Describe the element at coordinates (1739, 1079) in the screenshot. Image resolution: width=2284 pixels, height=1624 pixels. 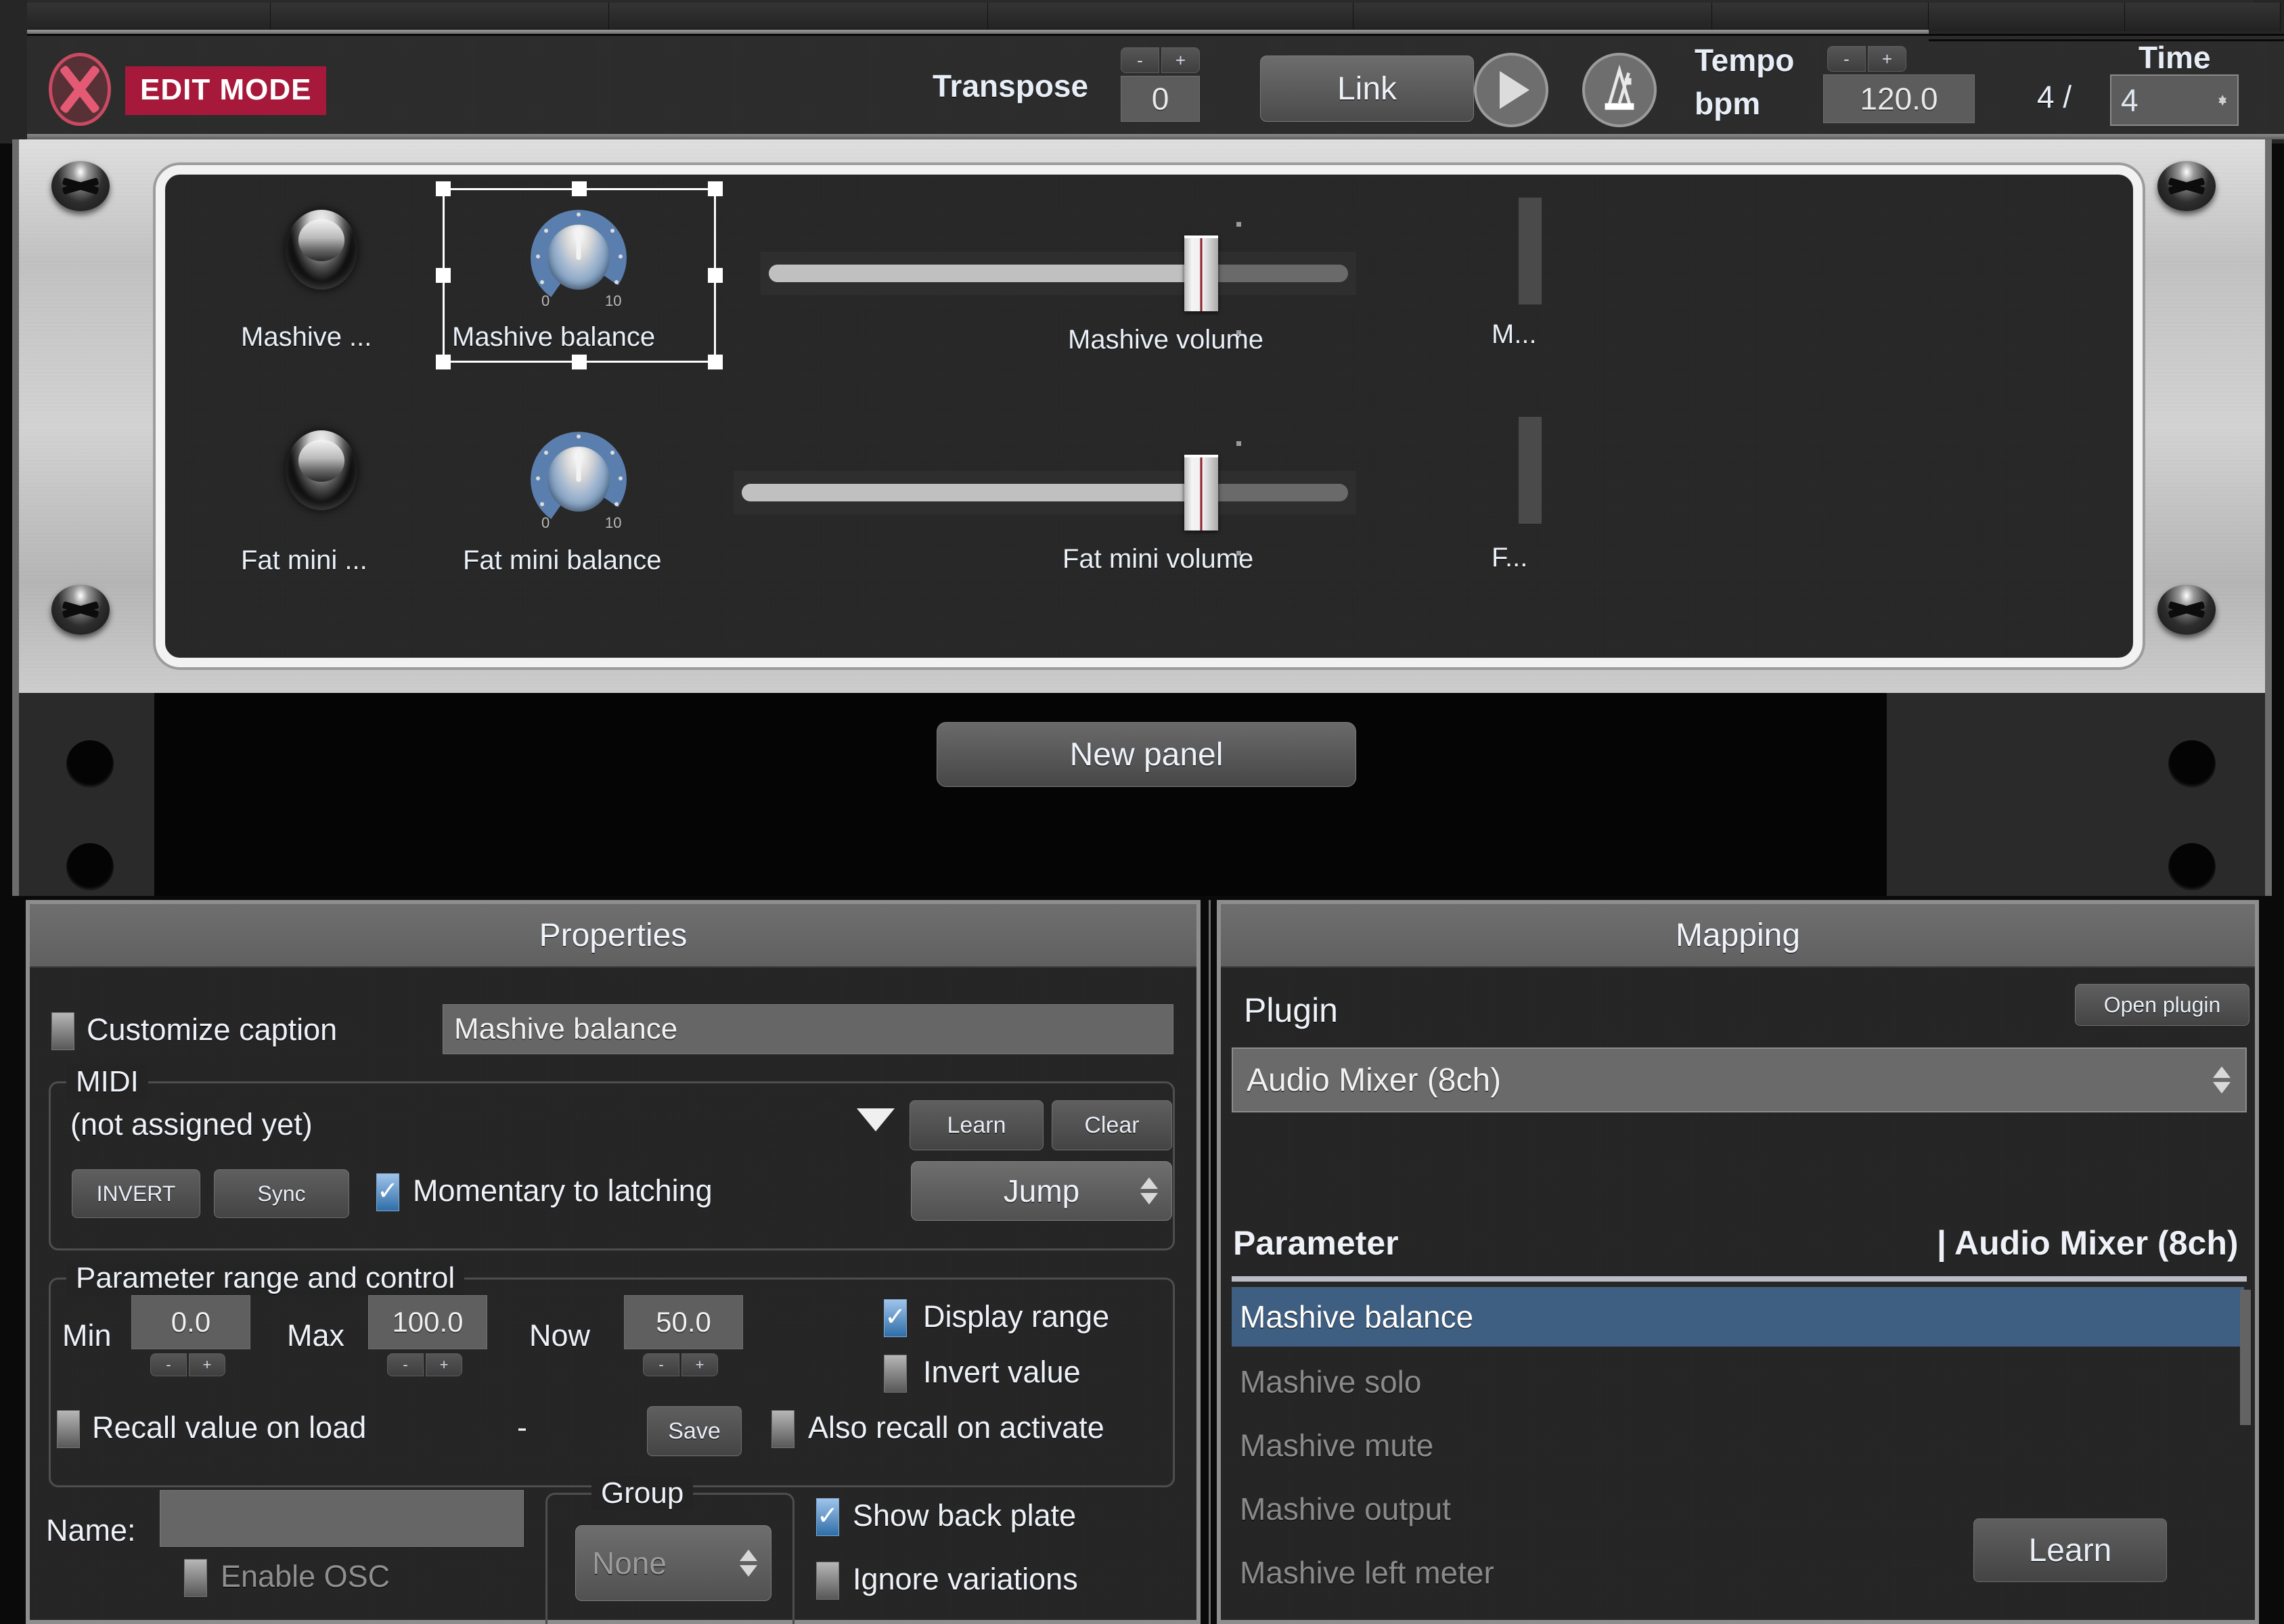
I see `plugin-select: Audio Mixer (8ch)` at that location.